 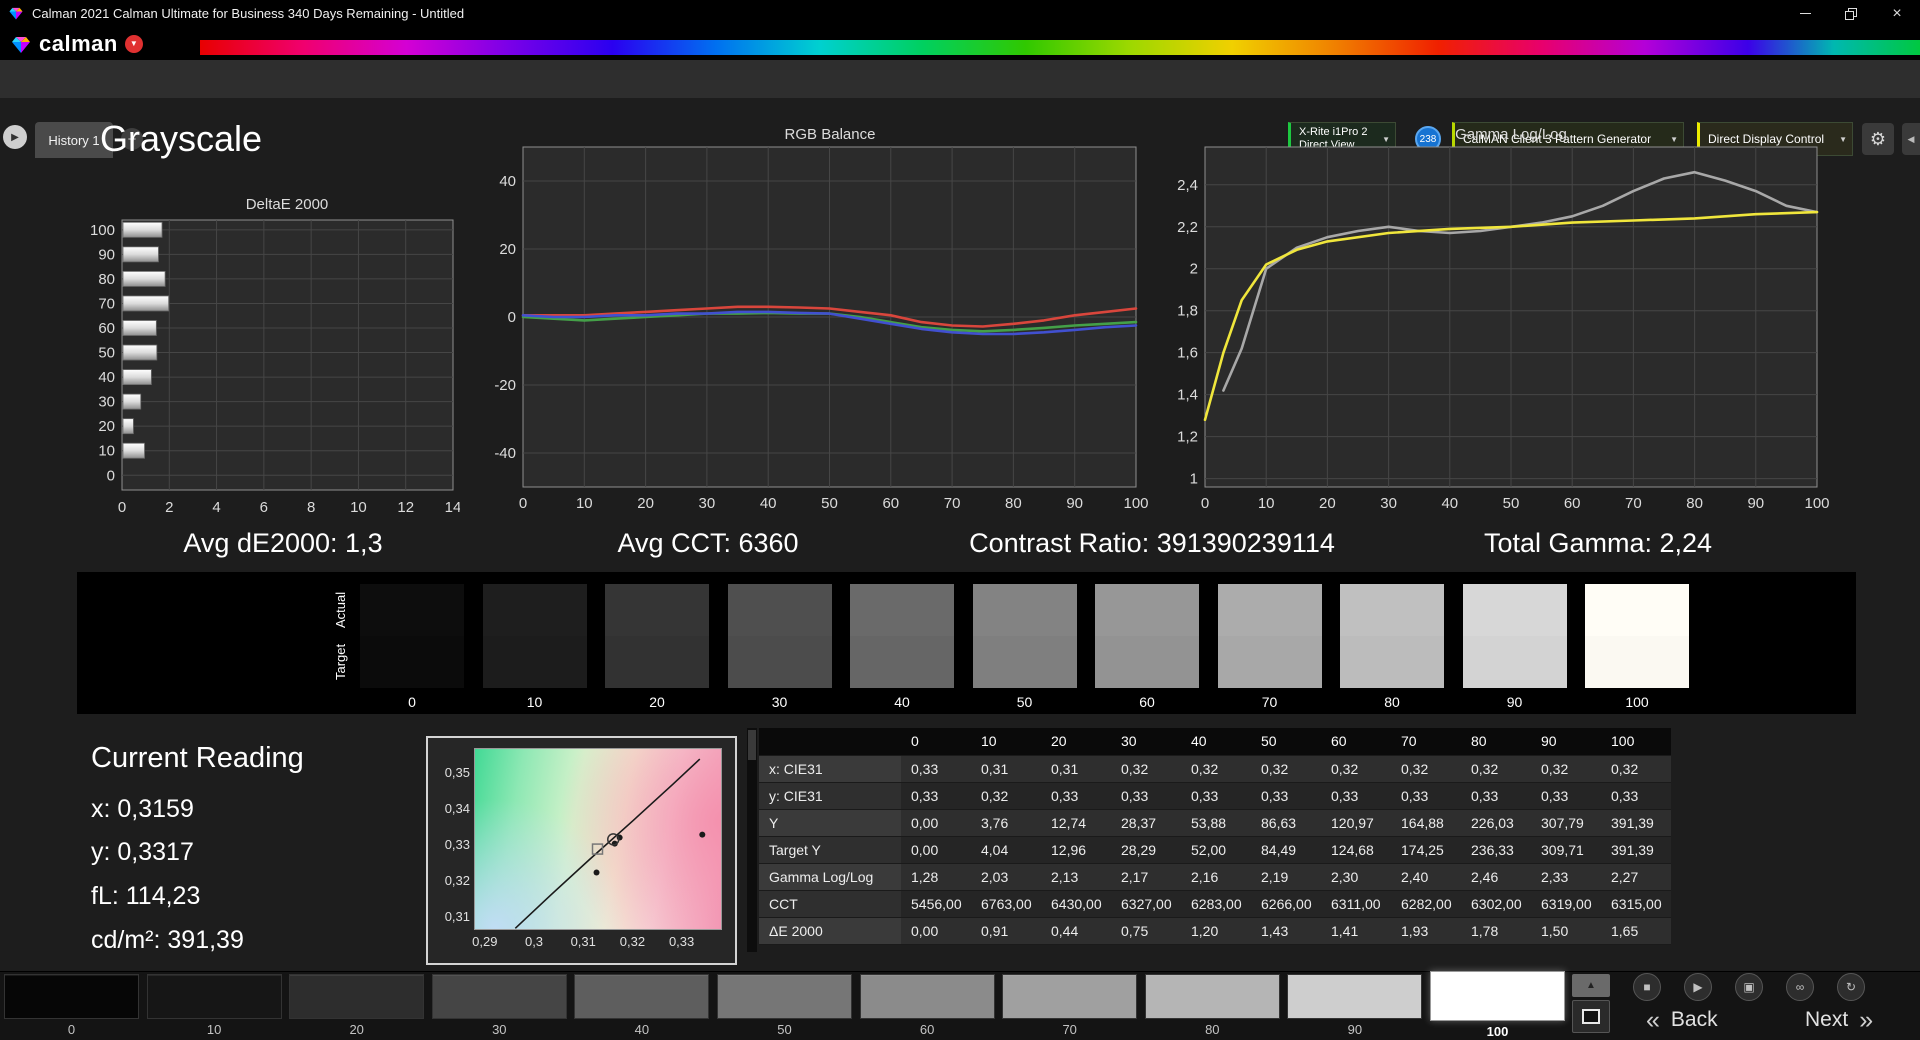 What do you see at coordinates (821, 329) in the screenshot?
I see `rgb-balance-chart: 0 10 20 30 40 50 60 70 80 90 100 40 20 0 -20 -40` at bounding box center [821, 329].